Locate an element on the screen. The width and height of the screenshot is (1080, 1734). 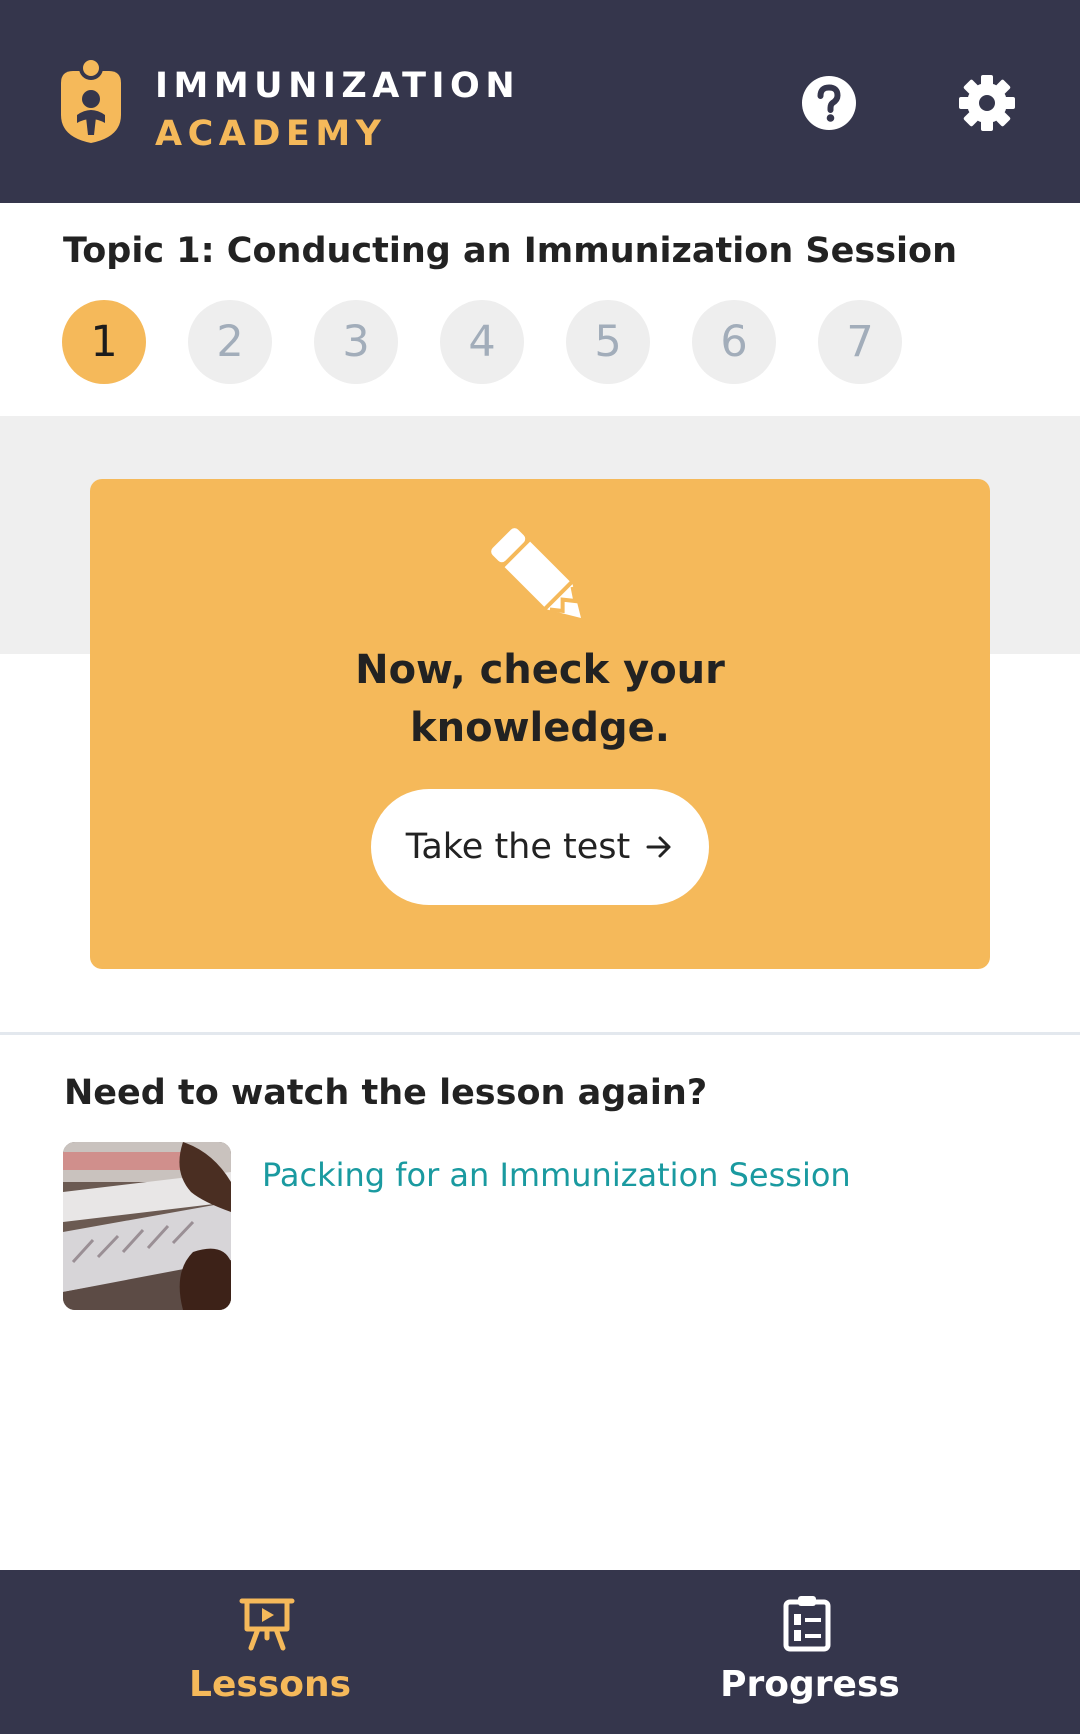
take-test-label: Take the test is located at coordinates (518, 847).